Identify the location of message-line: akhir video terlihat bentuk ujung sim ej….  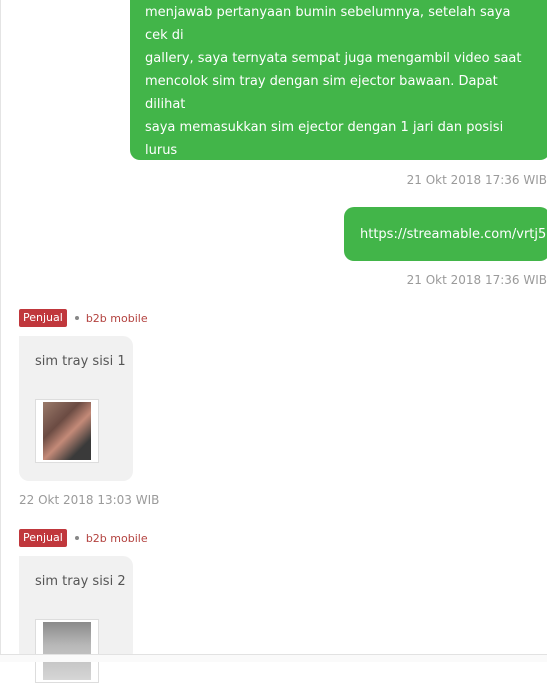
(326, 196).